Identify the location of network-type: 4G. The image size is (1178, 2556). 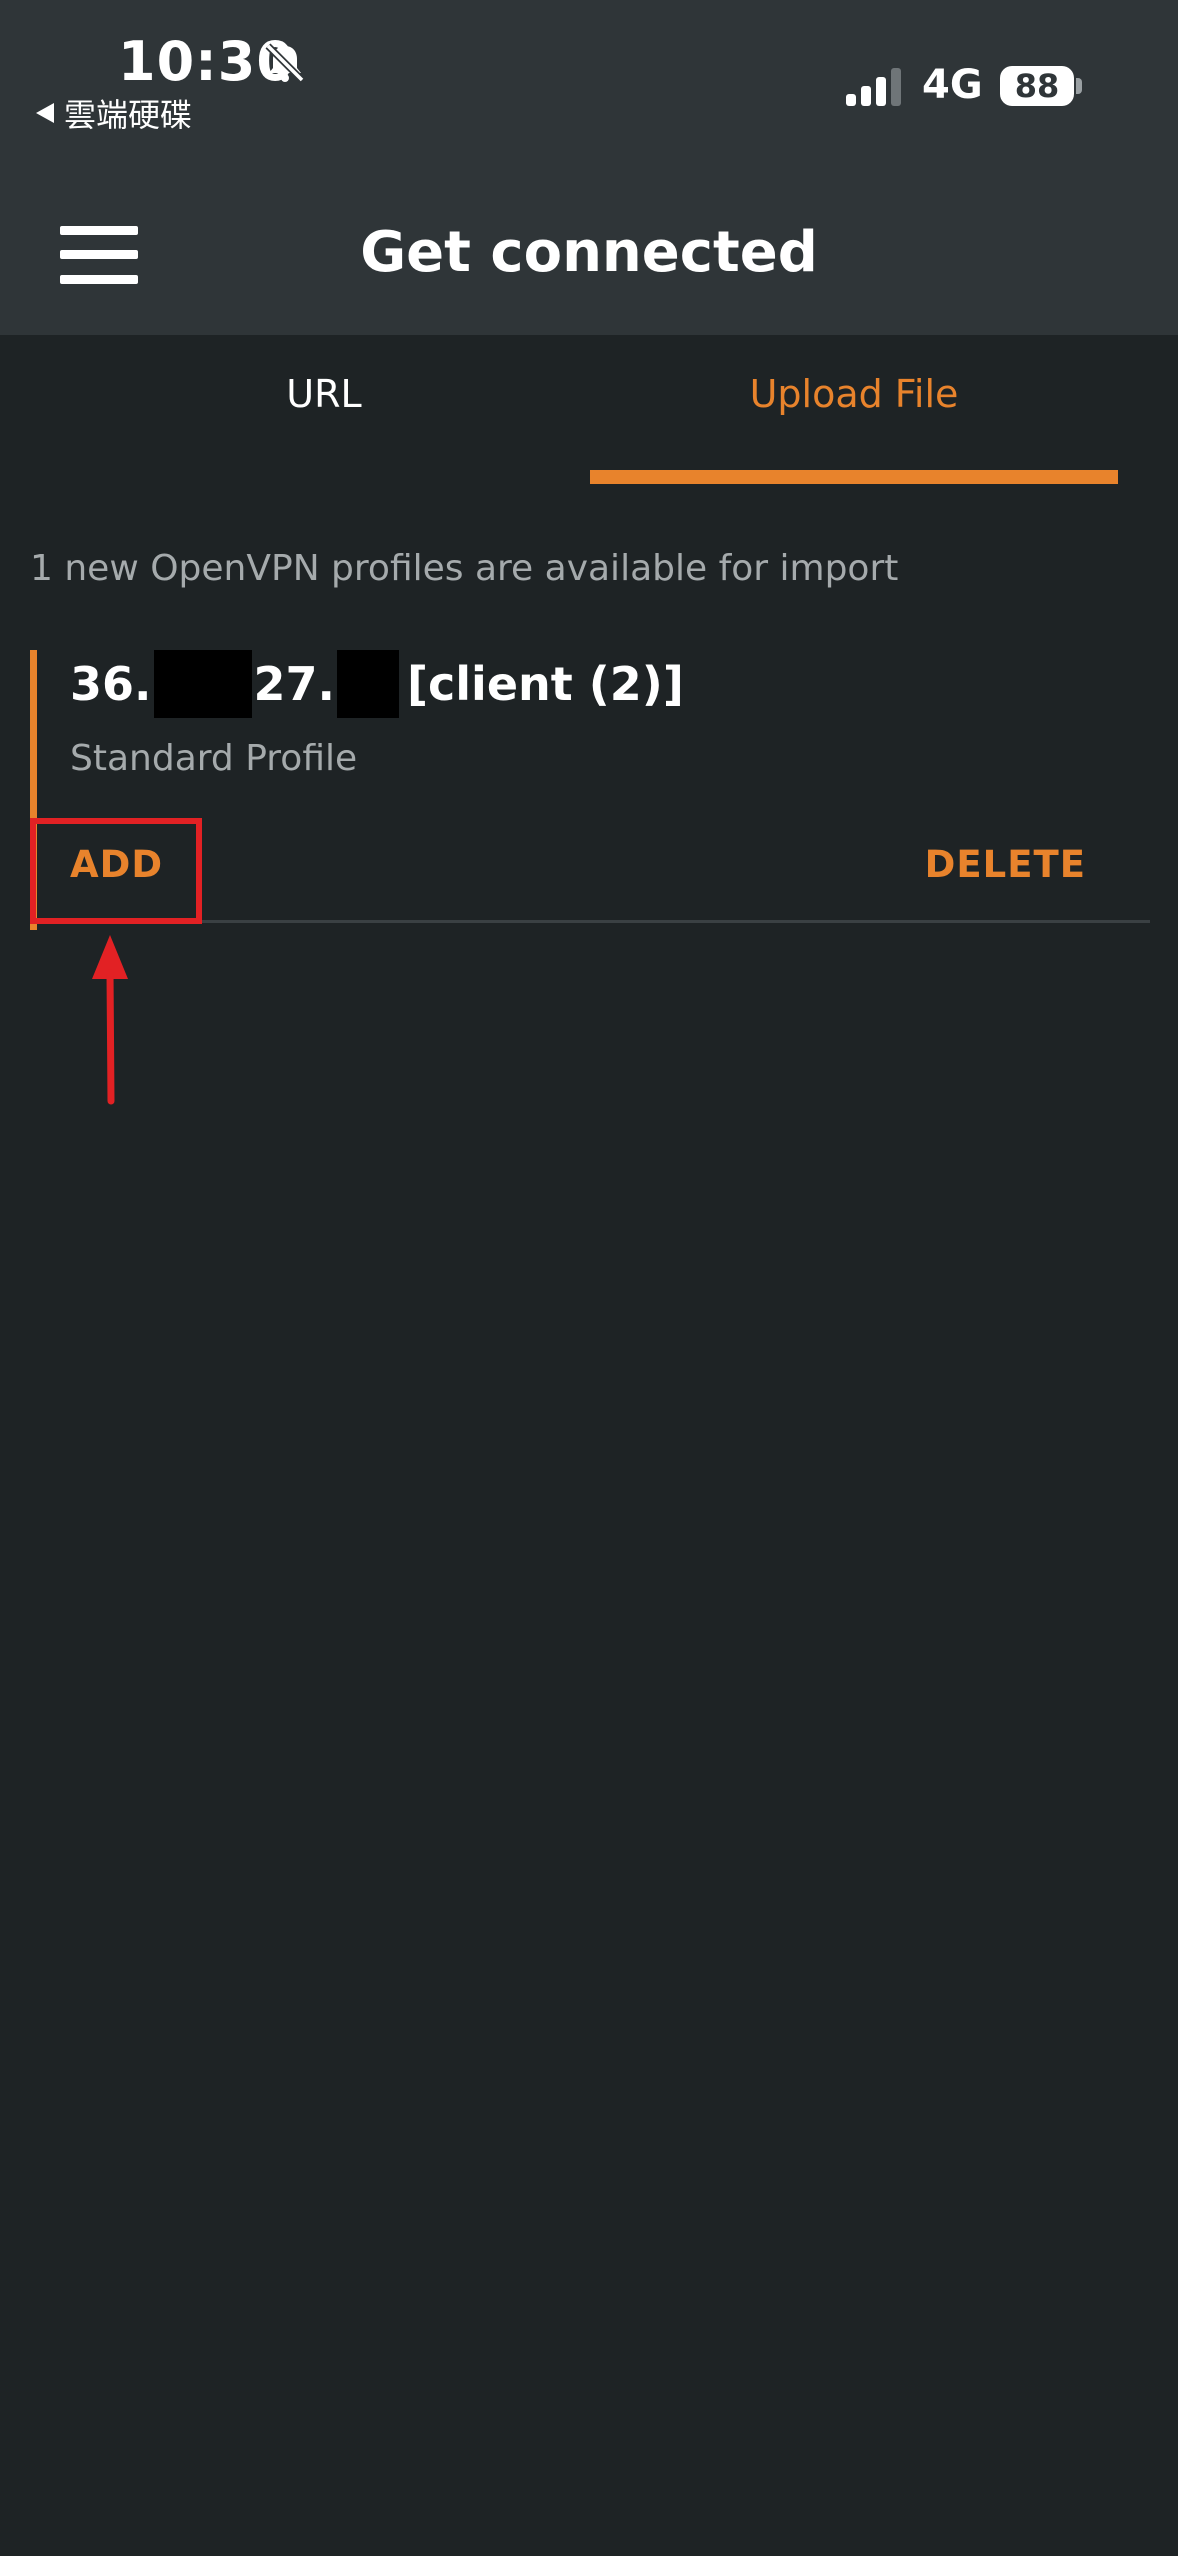
(952, 85).